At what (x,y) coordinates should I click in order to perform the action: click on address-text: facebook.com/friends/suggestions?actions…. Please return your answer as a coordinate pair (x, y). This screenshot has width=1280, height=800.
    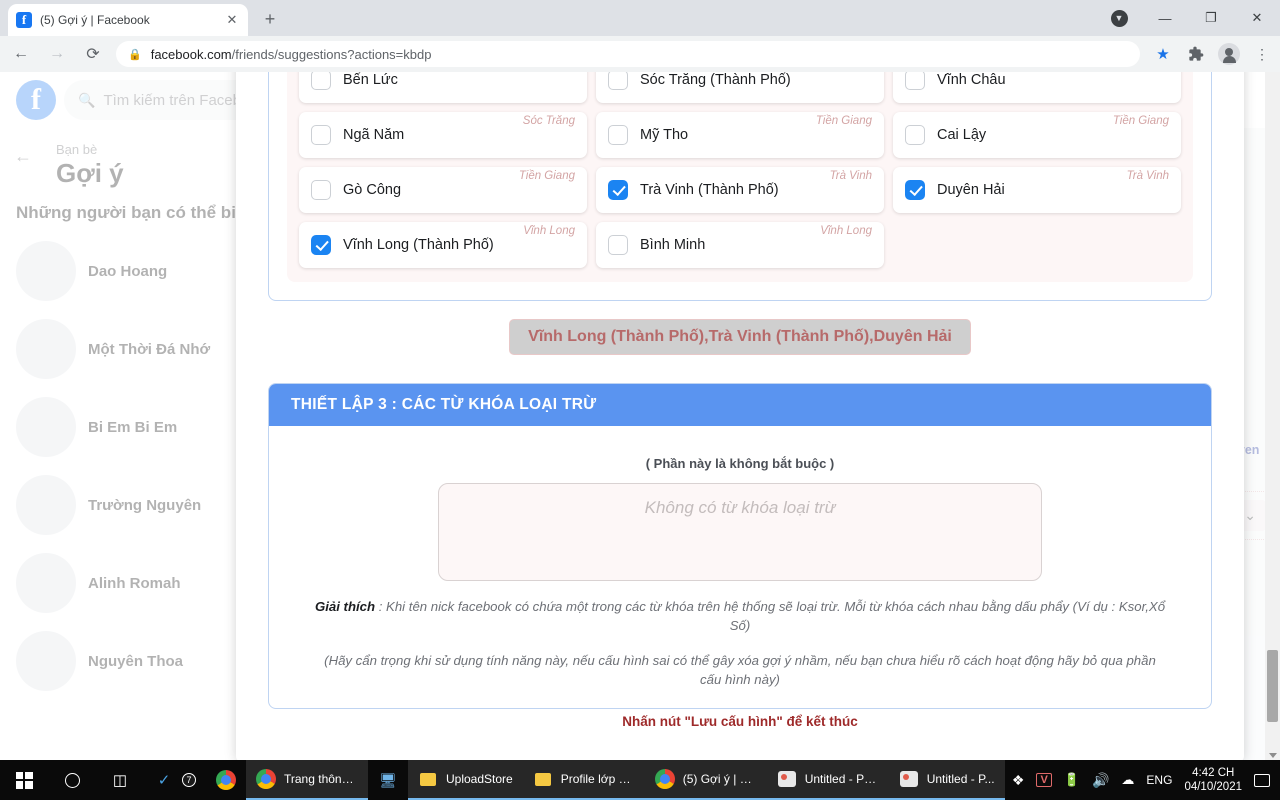
    Looking at the image, I should click on (291, 54).